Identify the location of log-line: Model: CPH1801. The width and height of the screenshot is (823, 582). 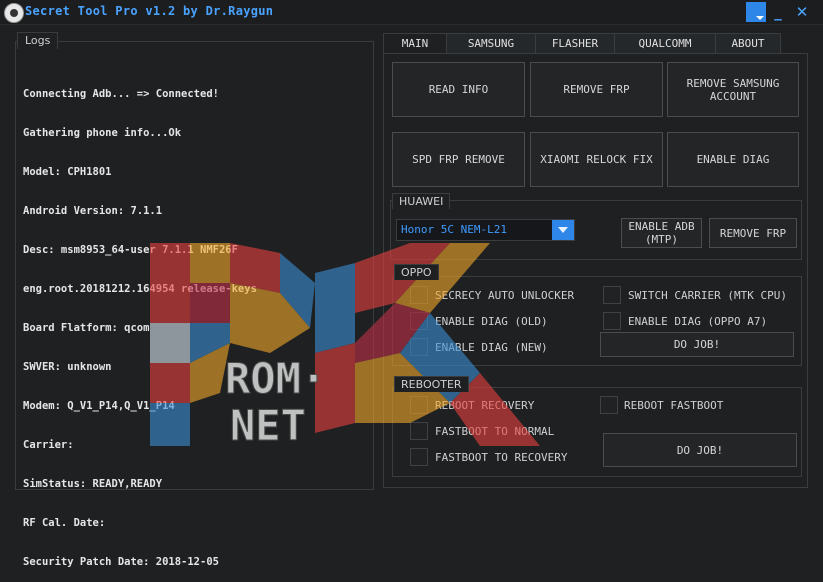
(67, 172).